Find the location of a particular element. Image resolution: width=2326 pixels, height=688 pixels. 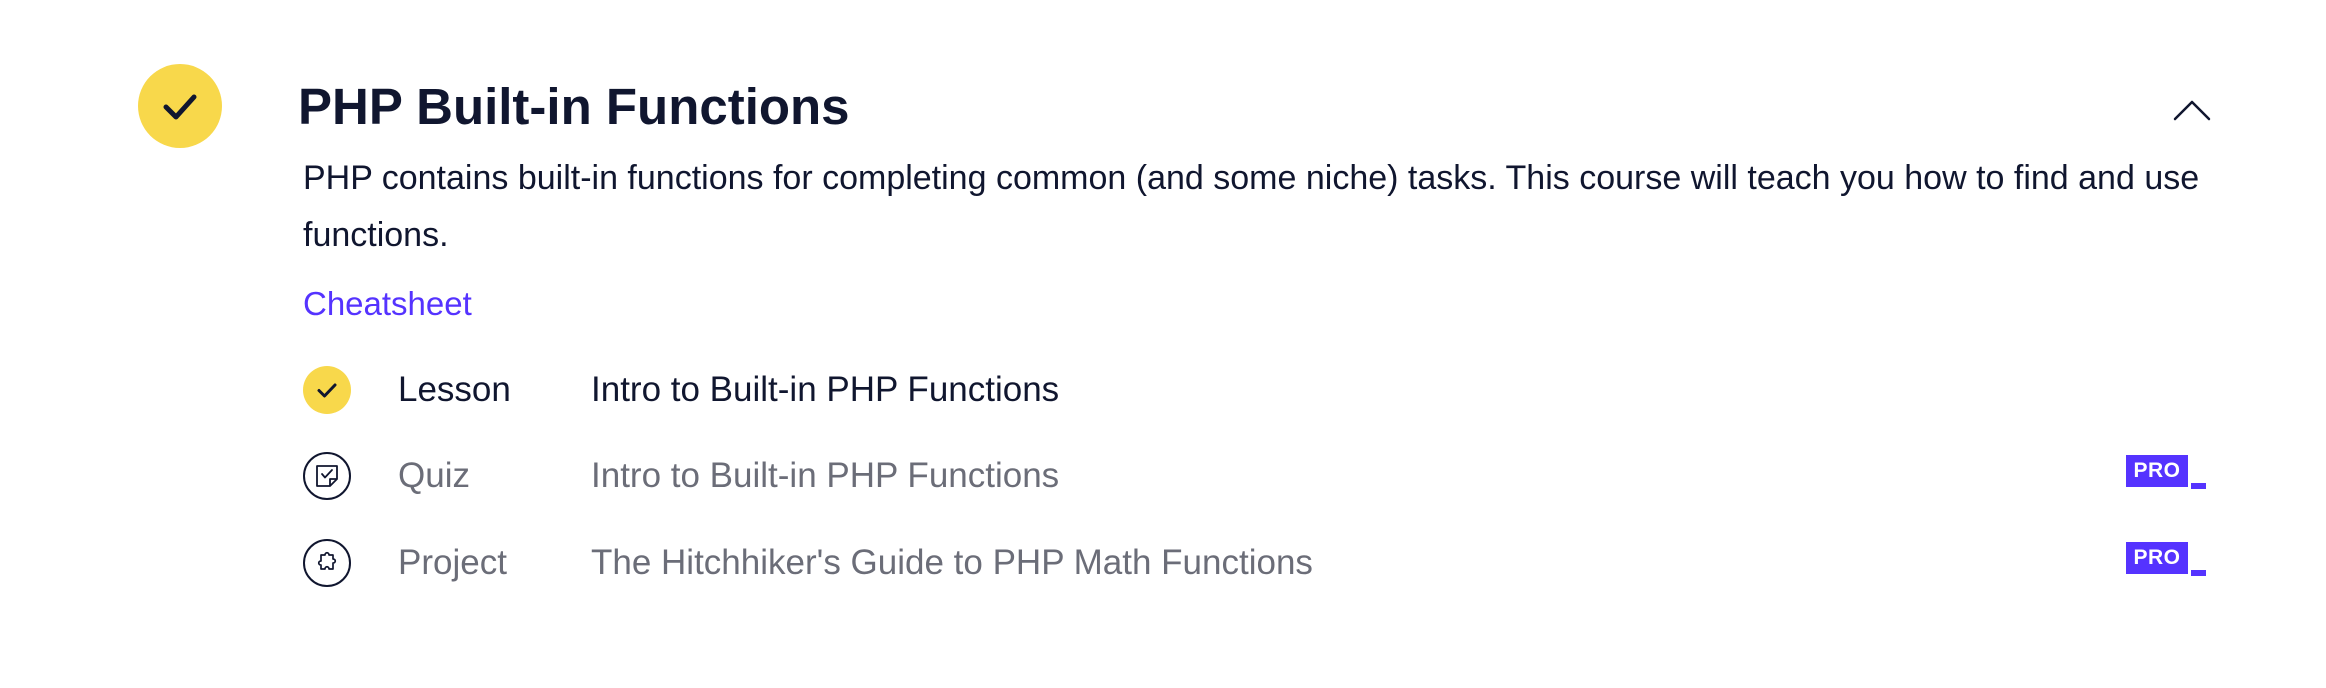

list-item-quiz: Quiz Intro to Built-in PHP Functions PRO is located at coordinates (1258, 476).